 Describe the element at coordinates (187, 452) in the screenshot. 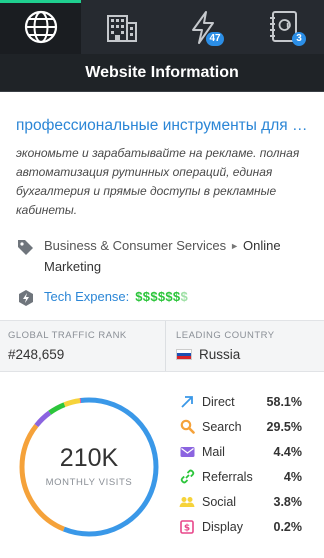

I see `mail-icon` at that location.